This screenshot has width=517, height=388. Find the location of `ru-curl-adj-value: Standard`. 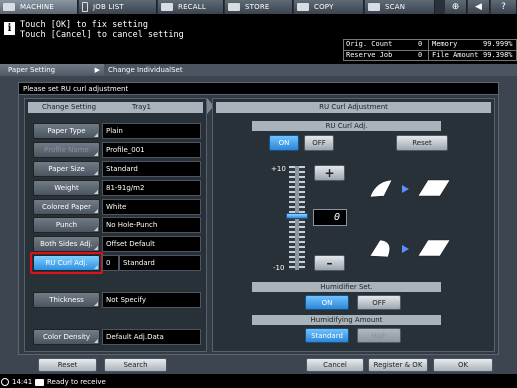

ru-curl-adj-value: Standard is located at coordinates (160, 263).